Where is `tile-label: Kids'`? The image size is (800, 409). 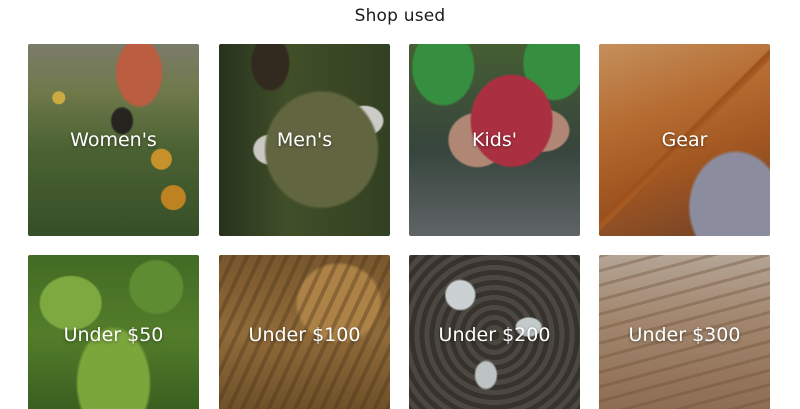
tile-label: Kids' is located at coordinates (494, 140).